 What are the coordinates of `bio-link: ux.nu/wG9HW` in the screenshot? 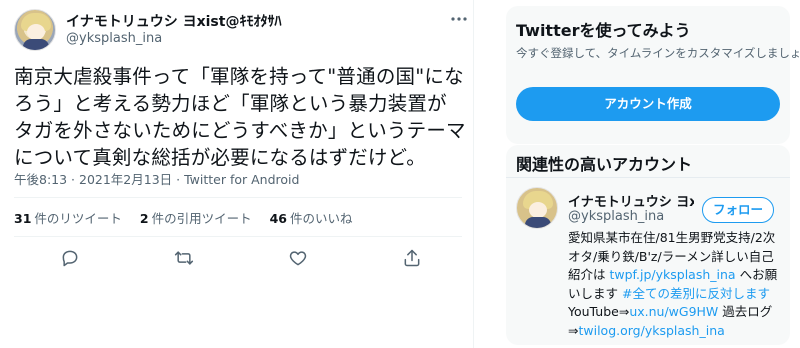 It's located at (673, 311).